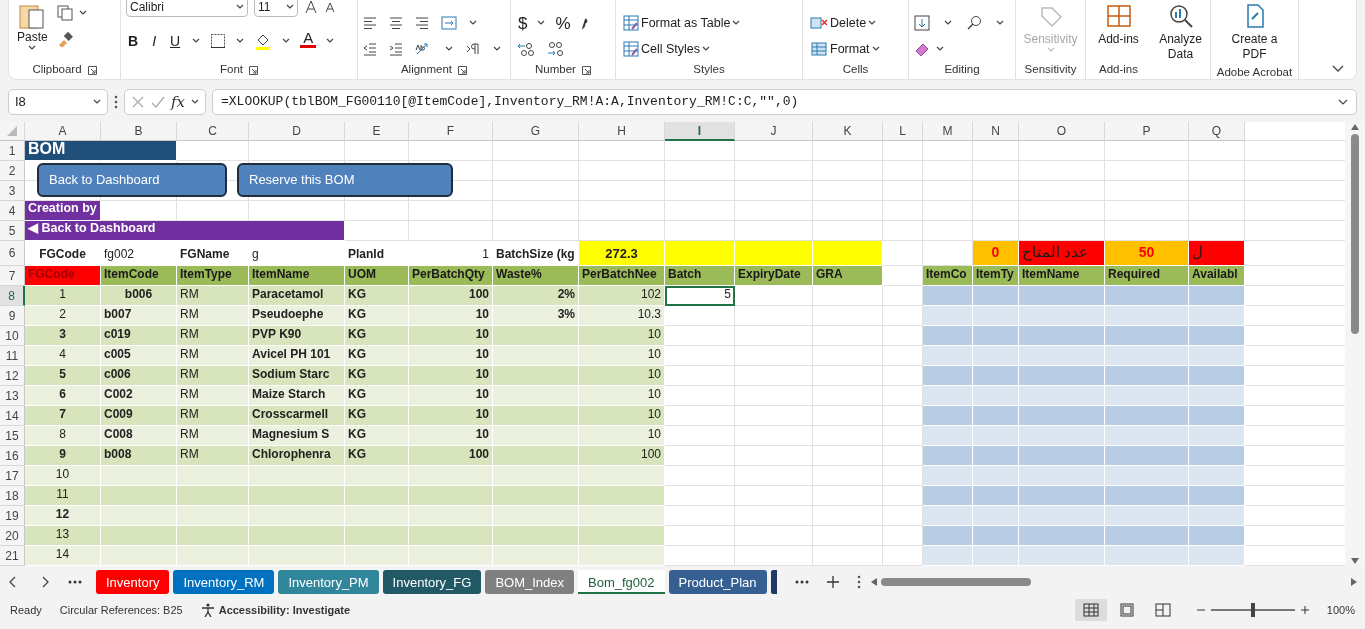 The height and width of the screenshot is (629, 1365). I want to click on sheet-tab: Inventory_RM, so click(224, 582).